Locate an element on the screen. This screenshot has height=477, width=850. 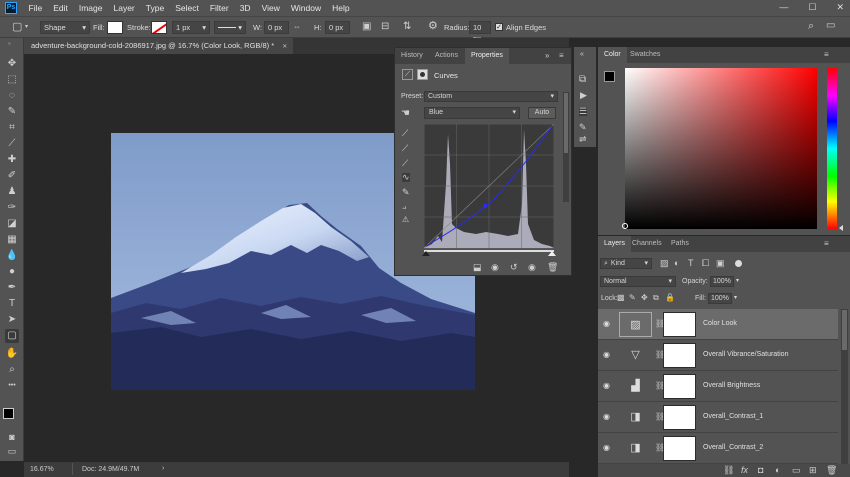
path-selection-tool-icon: ➤ is located at coordinates (12, 320).